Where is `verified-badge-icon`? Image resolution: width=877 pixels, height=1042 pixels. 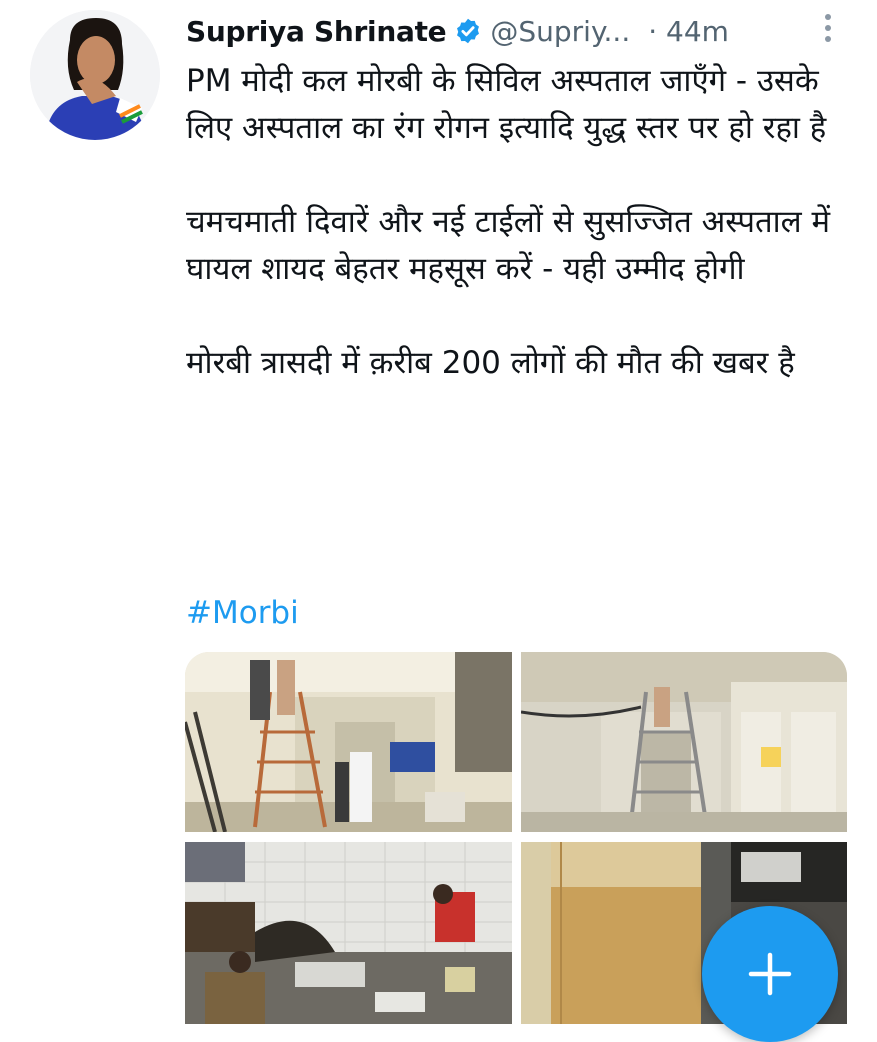
verified-badge-icon is located at coordinates (468, 31).